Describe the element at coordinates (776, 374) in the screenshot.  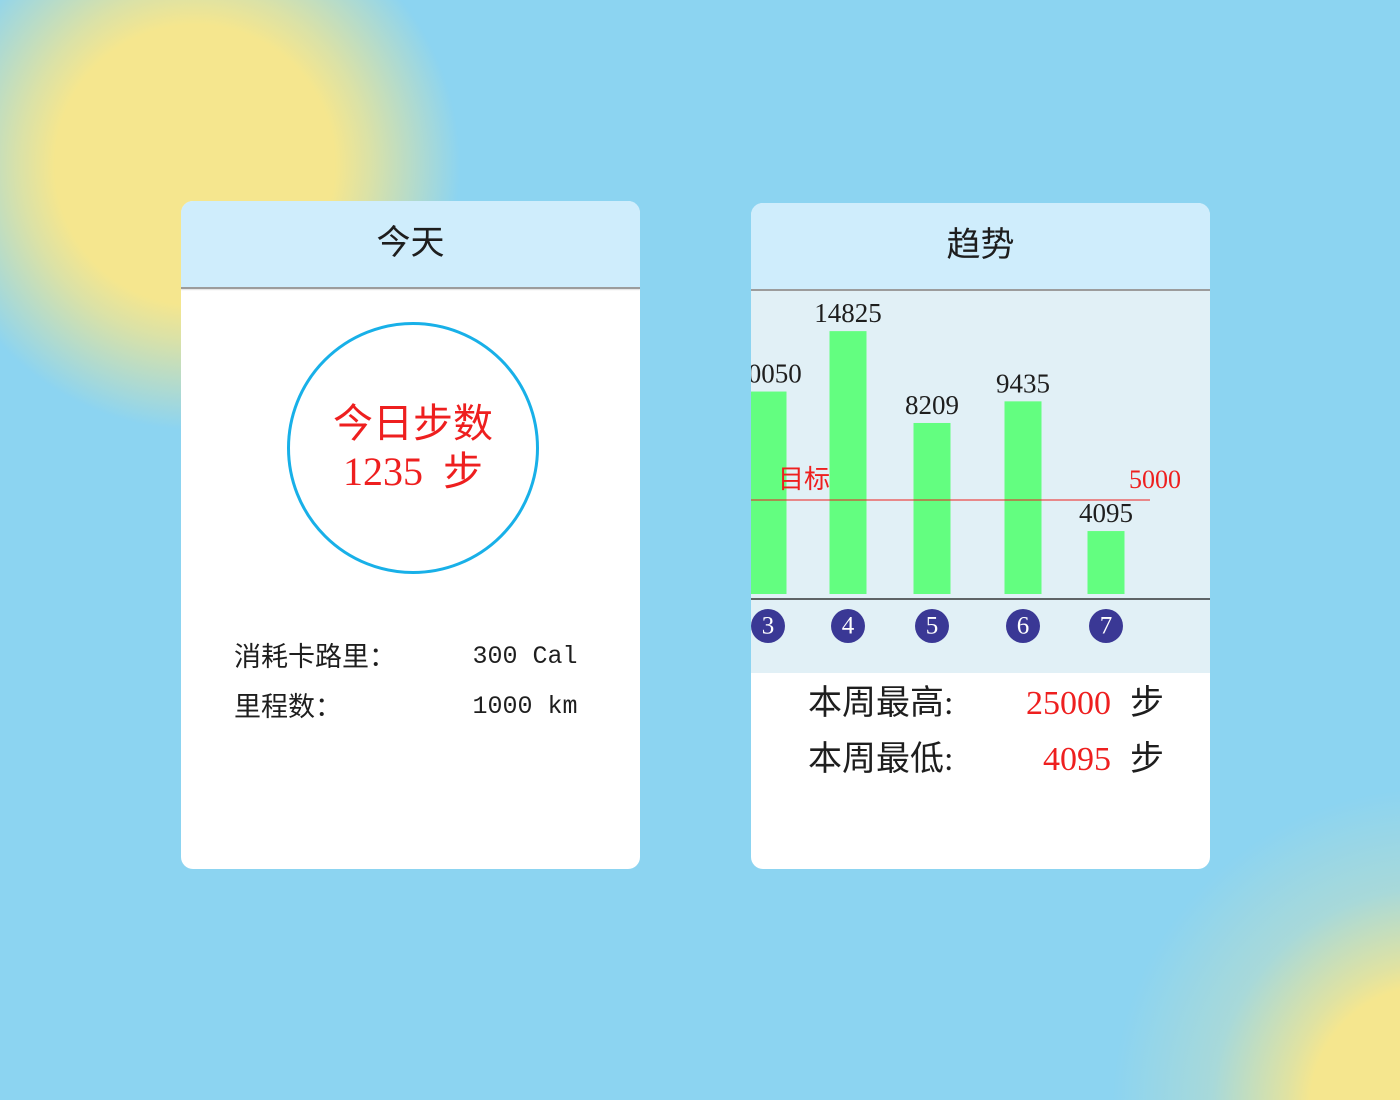
I see `bar-value-label: 10050` at that location.